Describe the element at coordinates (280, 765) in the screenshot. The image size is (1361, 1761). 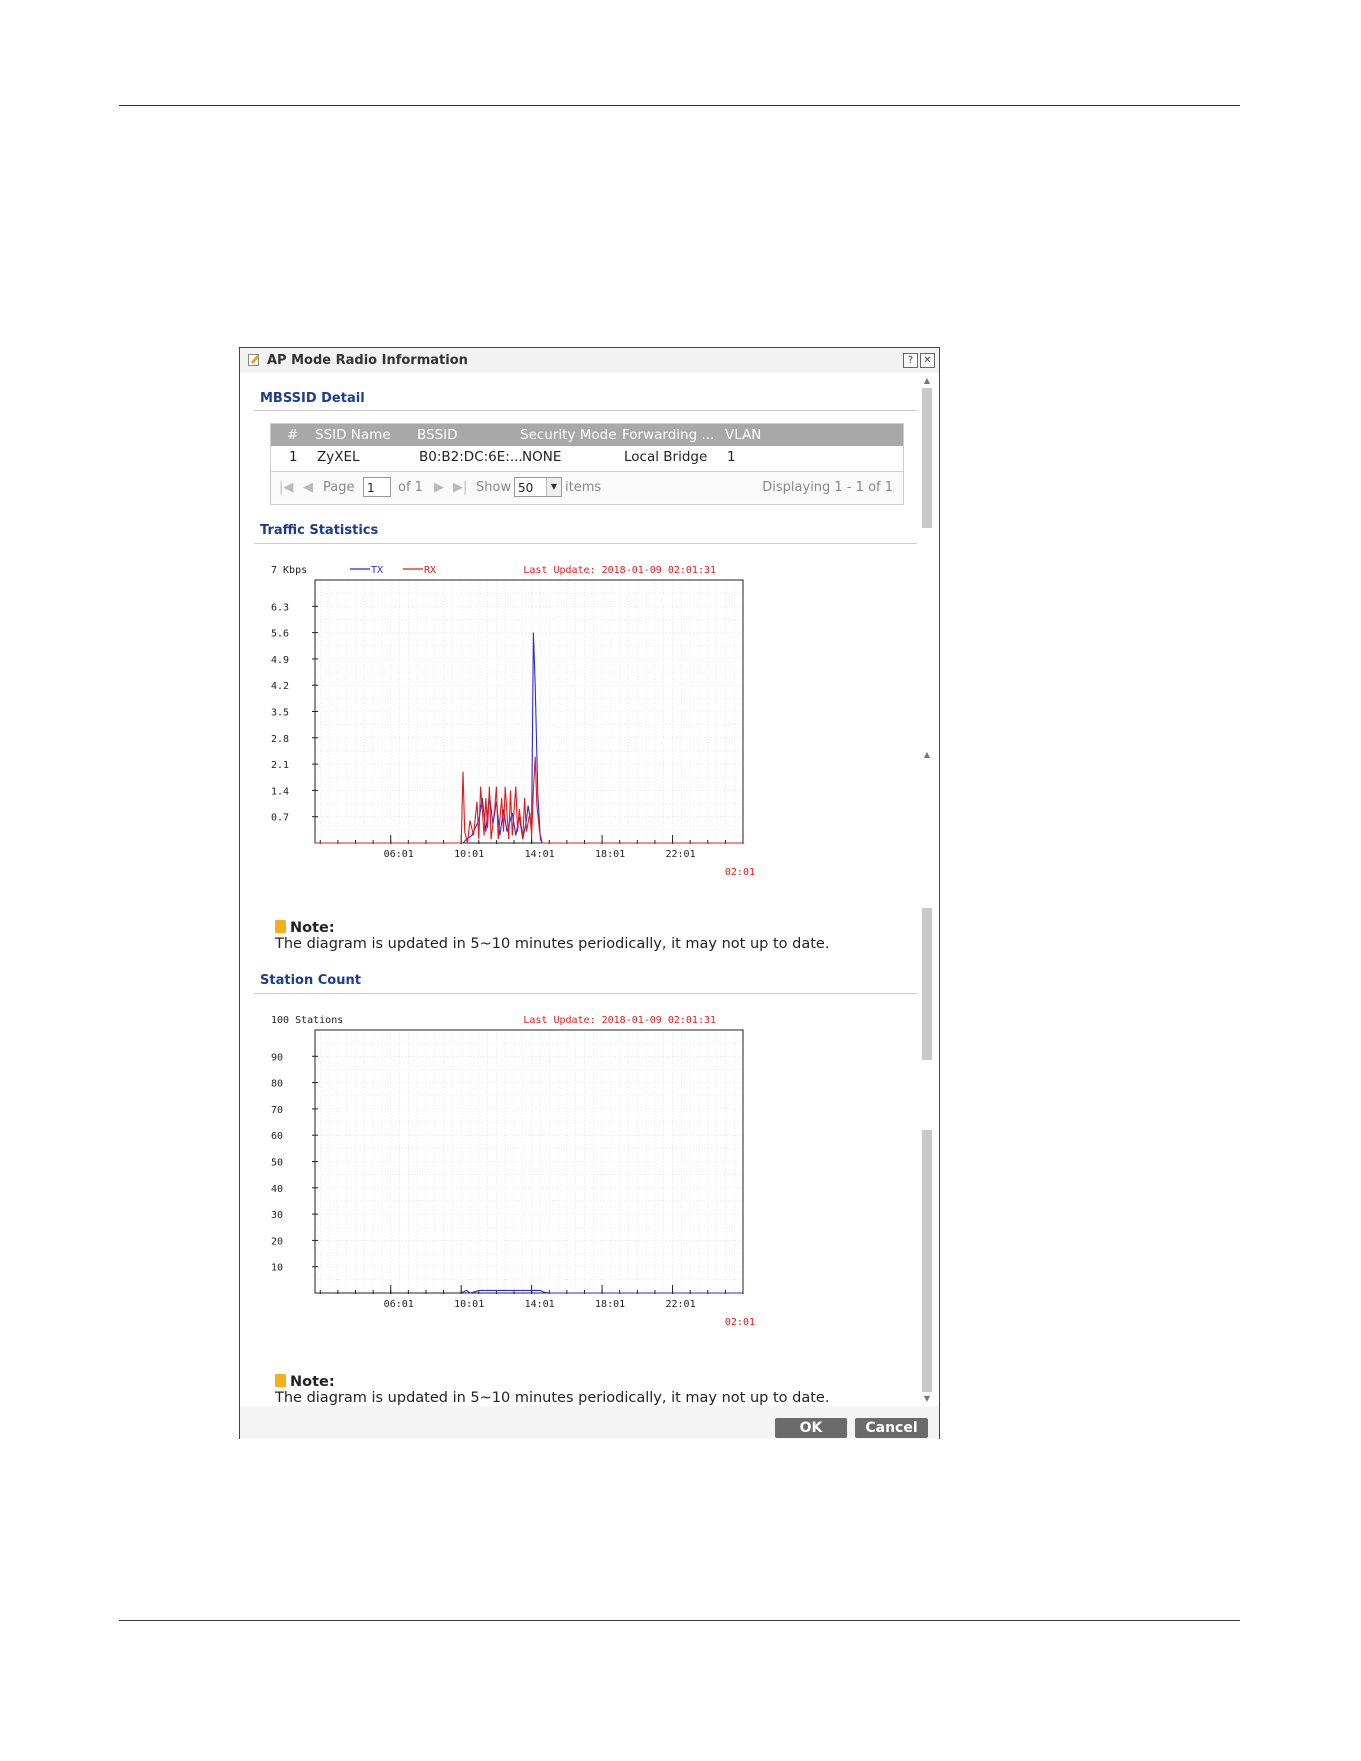
I see `traffic-y-tick-label: 2.1` at that location.